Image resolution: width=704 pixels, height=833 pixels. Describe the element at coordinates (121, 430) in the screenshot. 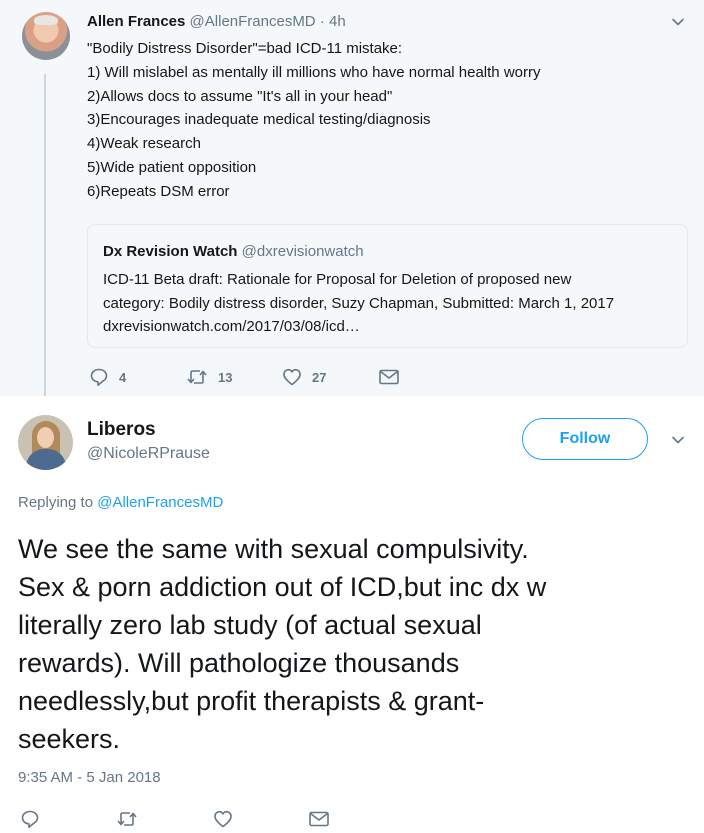

I see `author-name: Liberos` at that location.